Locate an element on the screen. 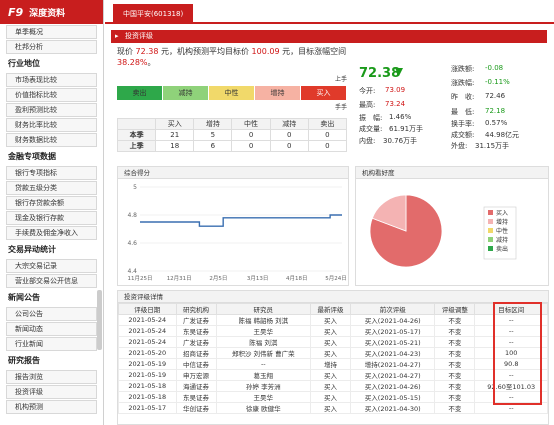 This screenshot has width=554, height=425. rating-count-table: 买入 增持 中性 减持 卖出 本季 21 5 0 0 0 上季 18 6 0 0 0 is located at coordinates (232, 135).